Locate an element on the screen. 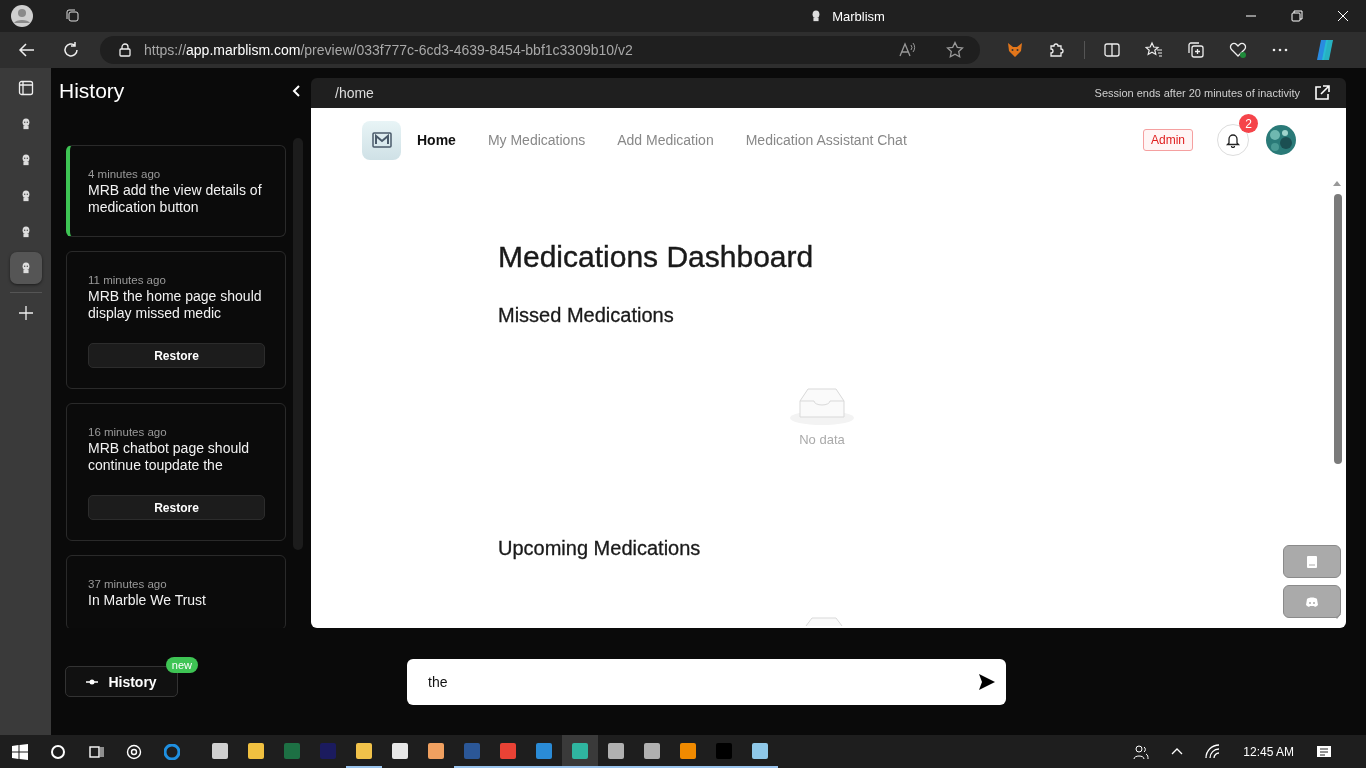  empty-state-text: No data is located at coordinates (822, 439).